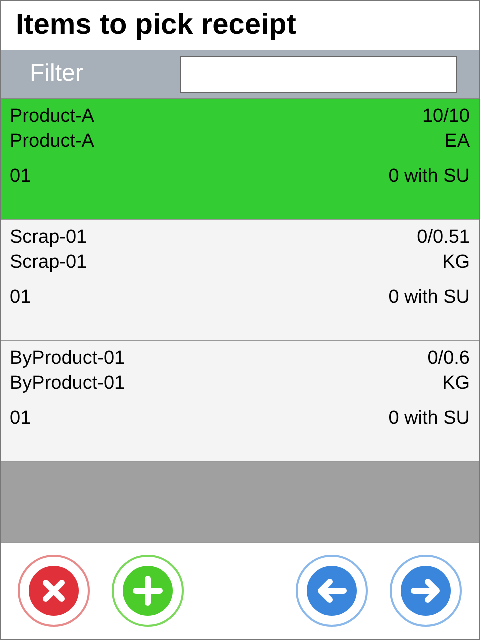 The image size is (480, 640). I want to click on item-quantity: 10/10, so click(446, 116).